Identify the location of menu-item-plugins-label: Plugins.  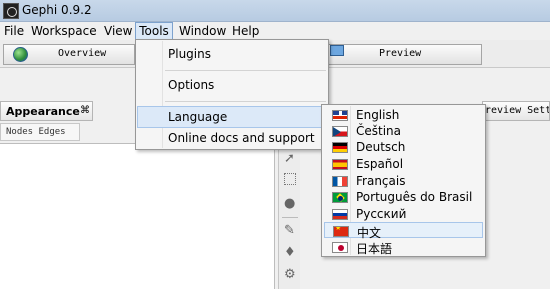
(189, 54).